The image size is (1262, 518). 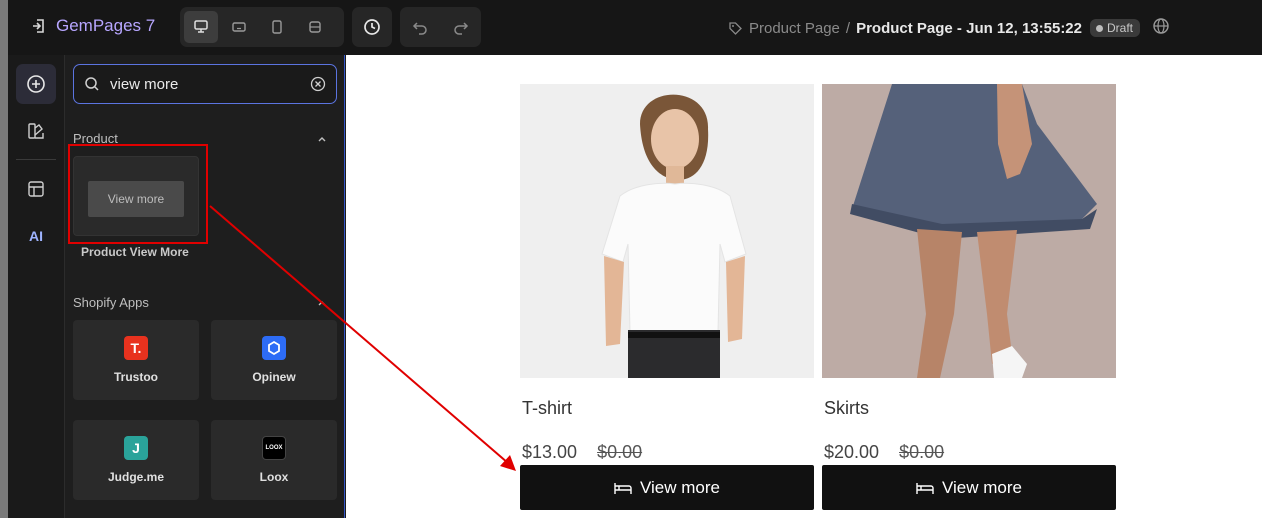 I want to click on app-card-opinew: Opinew, so click(x=274, y=360).